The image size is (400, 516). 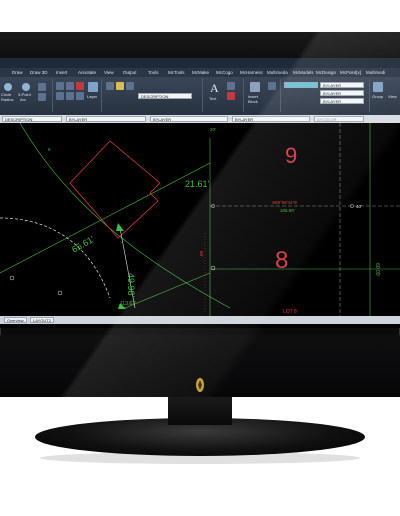 What do you see at coordinates (224, 72) in the screenshot?
I see `menu-mccogo: McCogo` at bounding box center [224, 72].